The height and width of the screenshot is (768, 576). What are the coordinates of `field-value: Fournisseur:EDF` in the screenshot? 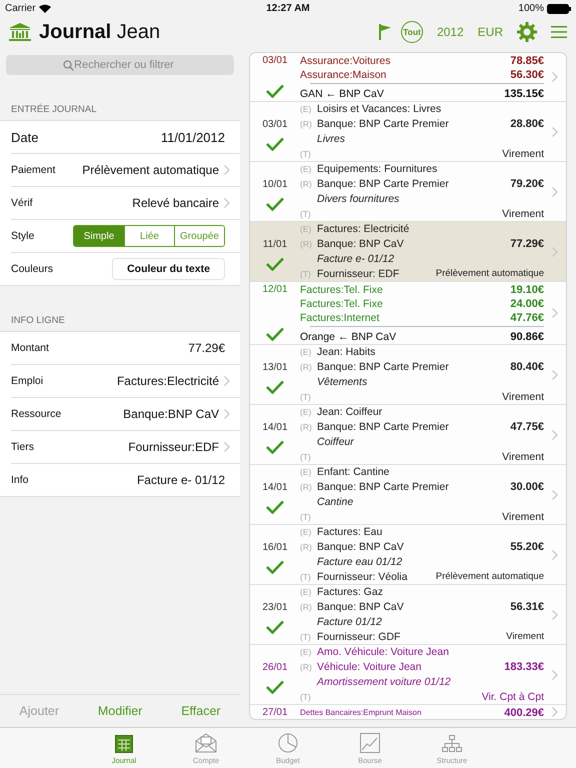 It's located at (173, 447).